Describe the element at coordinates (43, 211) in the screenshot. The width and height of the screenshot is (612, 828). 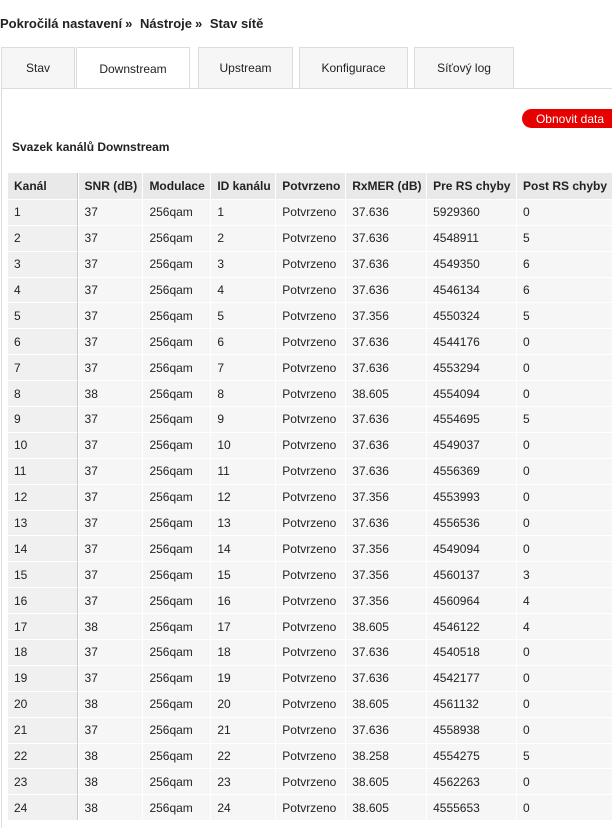
I see `cell-channel: 1` at that location.